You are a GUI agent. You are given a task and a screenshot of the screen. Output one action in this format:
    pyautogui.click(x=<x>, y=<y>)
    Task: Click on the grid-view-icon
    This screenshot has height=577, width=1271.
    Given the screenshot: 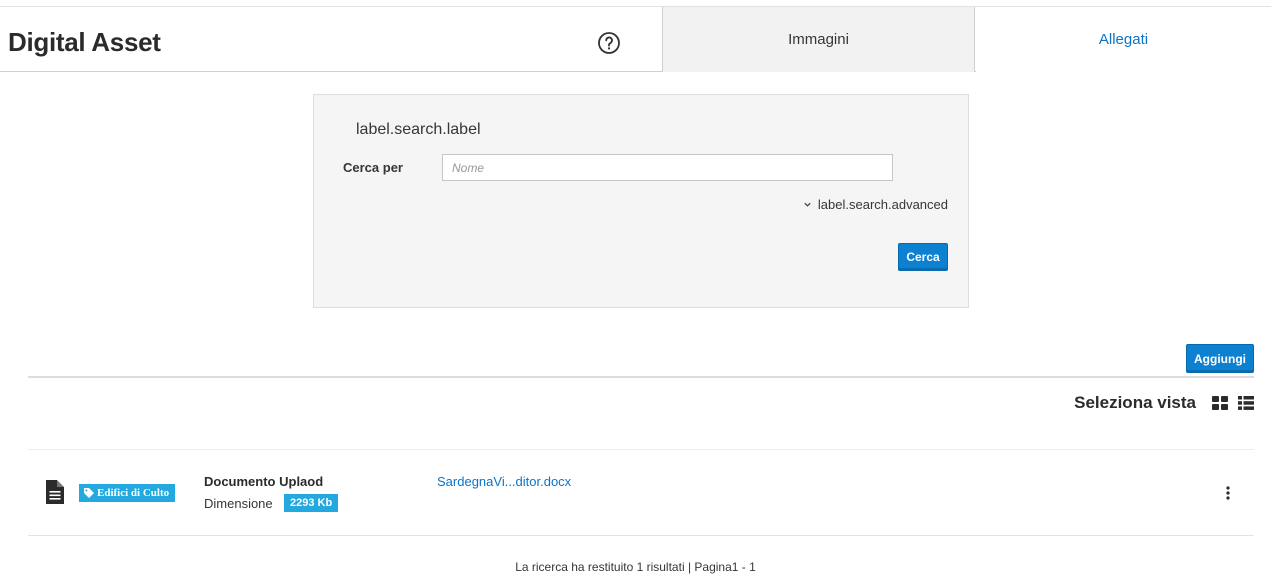 What is the action you would take?
    pyautogui.click(x=1220, y=403)
    